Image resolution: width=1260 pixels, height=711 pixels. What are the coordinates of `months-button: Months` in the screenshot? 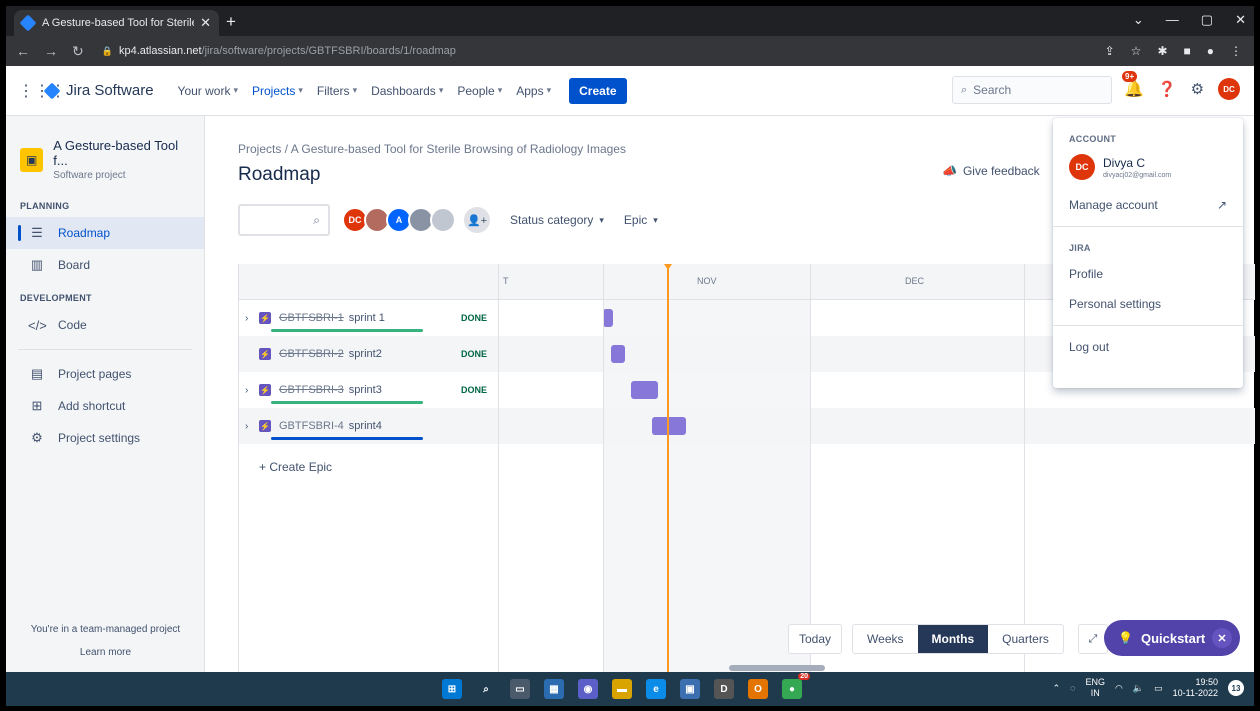 It's located at (953, 639).